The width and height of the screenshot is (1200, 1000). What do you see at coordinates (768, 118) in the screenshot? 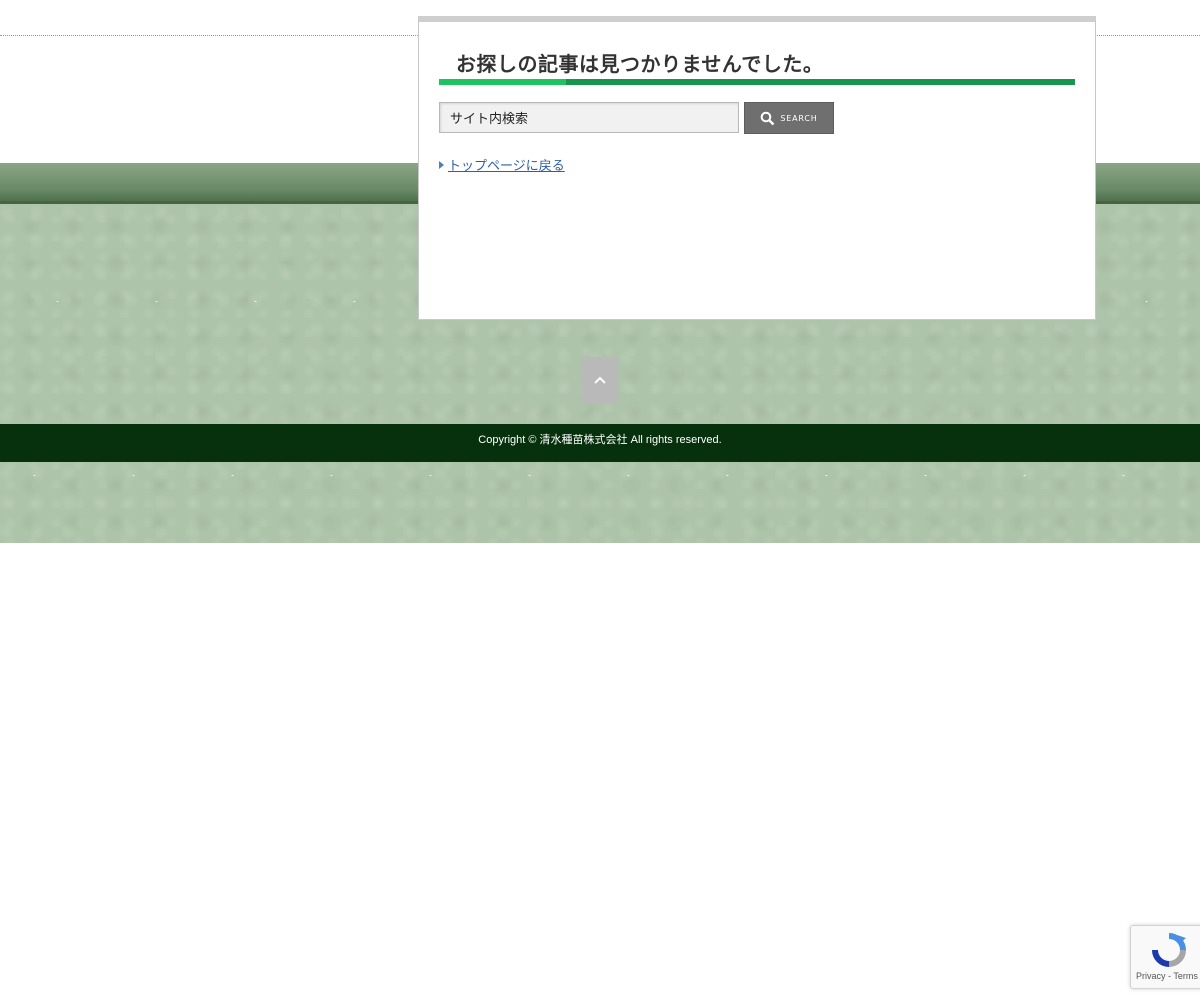
I see `search-icon` at bounding box center [768, 118].